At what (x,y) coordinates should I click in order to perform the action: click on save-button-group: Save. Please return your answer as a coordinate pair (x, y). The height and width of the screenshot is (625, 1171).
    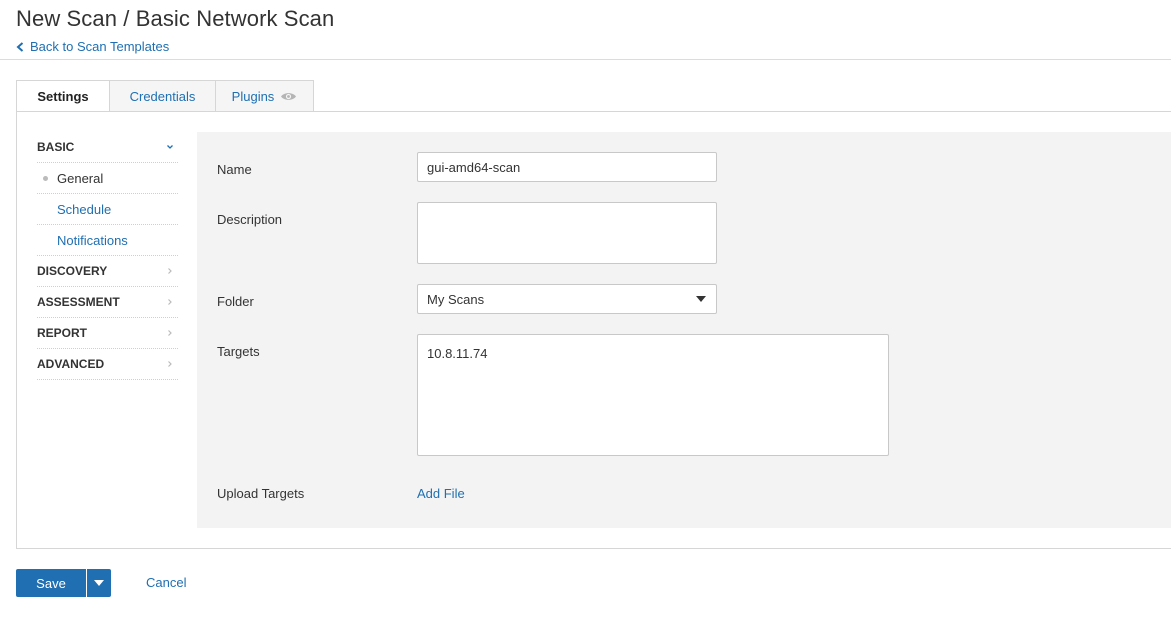
    Looking at the image, I should click on (63, 583).